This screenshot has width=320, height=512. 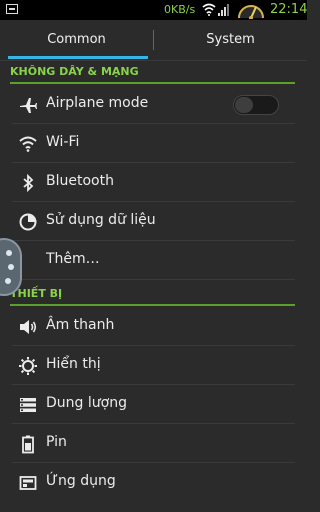 What do you see at coordinates (80, 181) in the screenshot?
I see `settings-item-label: Bluetooth` at bounding box center [80, 181].